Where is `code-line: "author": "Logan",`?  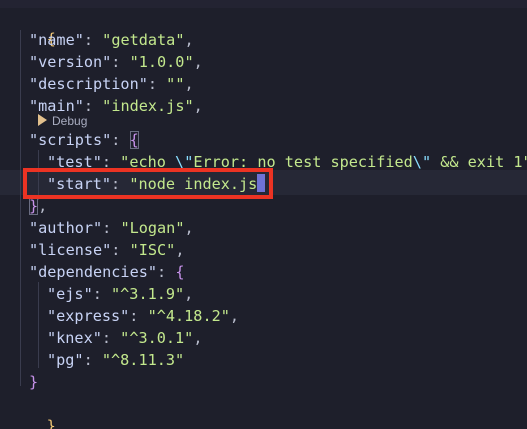 code-line: "author": "Logan", is located at coordinates (111, 228).